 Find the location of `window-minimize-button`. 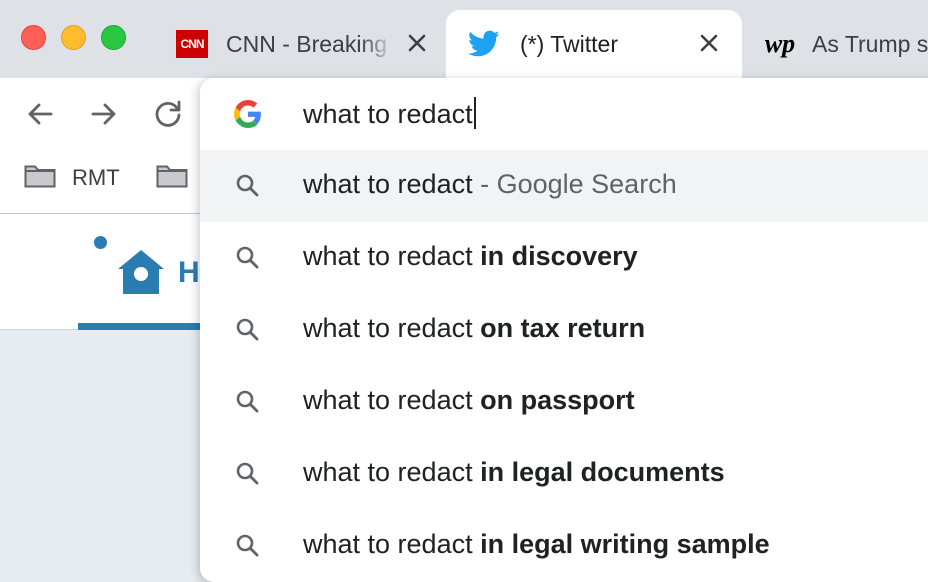

window-minimize-button is located at coordinates (73, 37).